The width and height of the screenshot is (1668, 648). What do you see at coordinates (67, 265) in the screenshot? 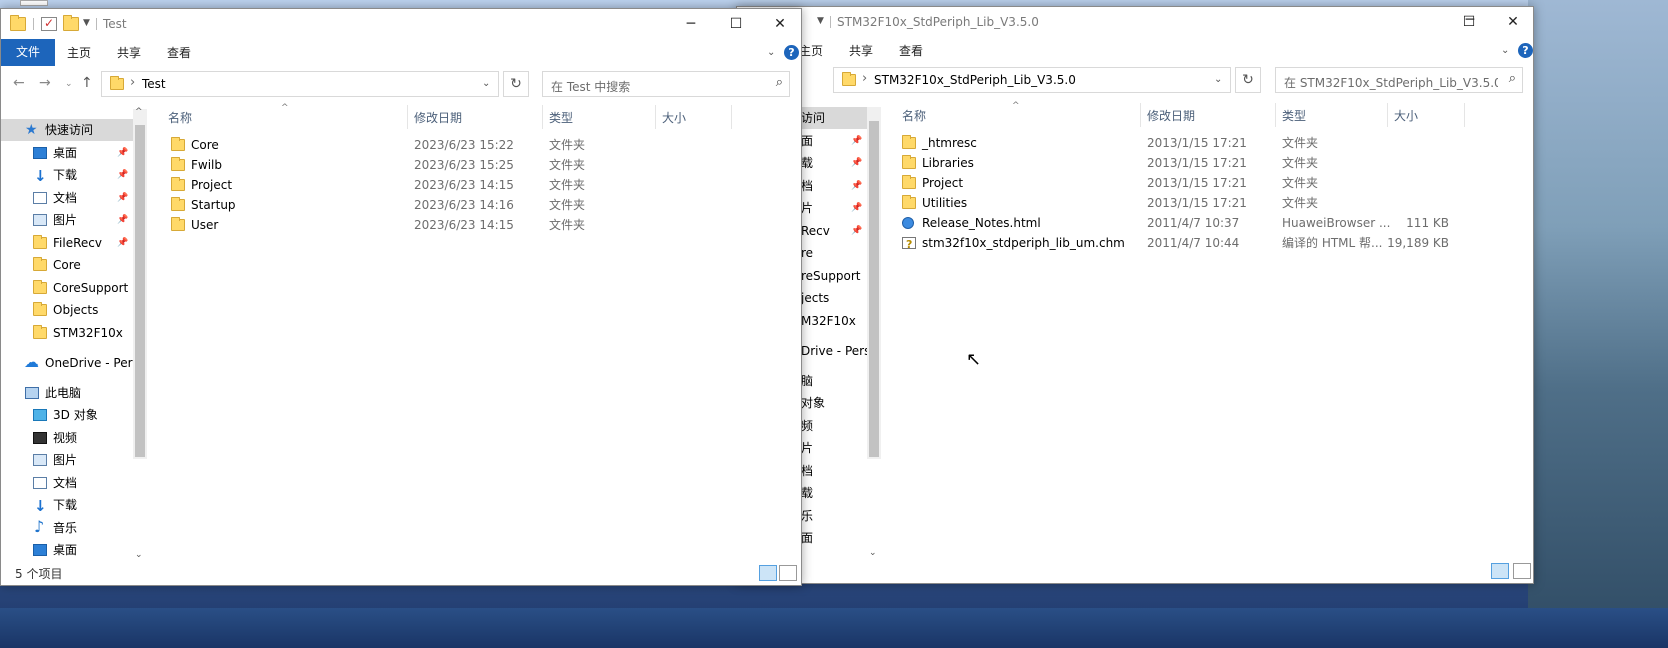
I see `nav-item: Core` at bounding box center [67, 265].